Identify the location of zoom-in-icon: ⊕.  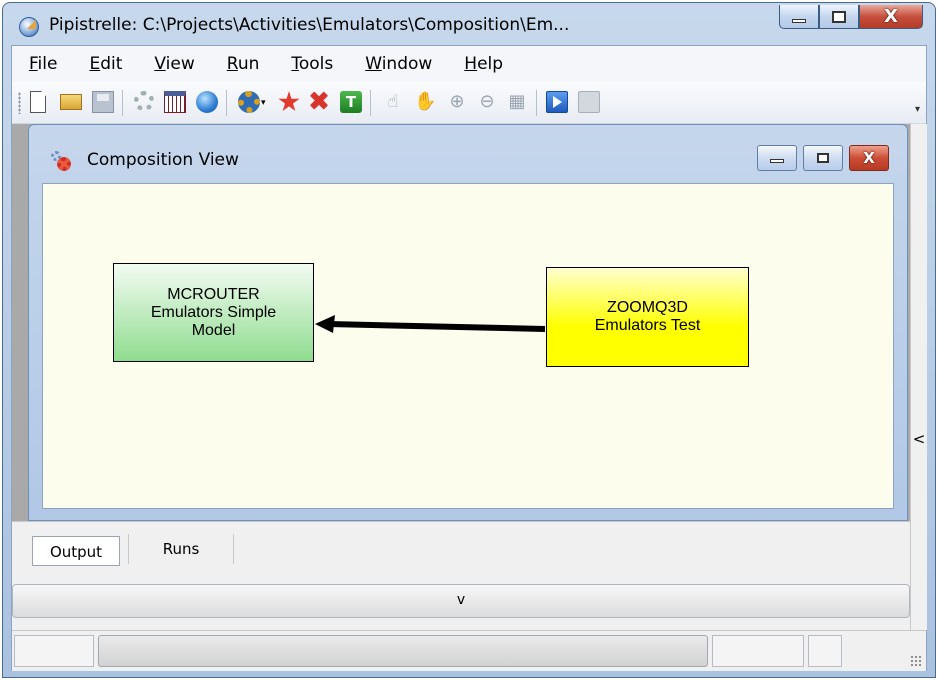
(457, 102).